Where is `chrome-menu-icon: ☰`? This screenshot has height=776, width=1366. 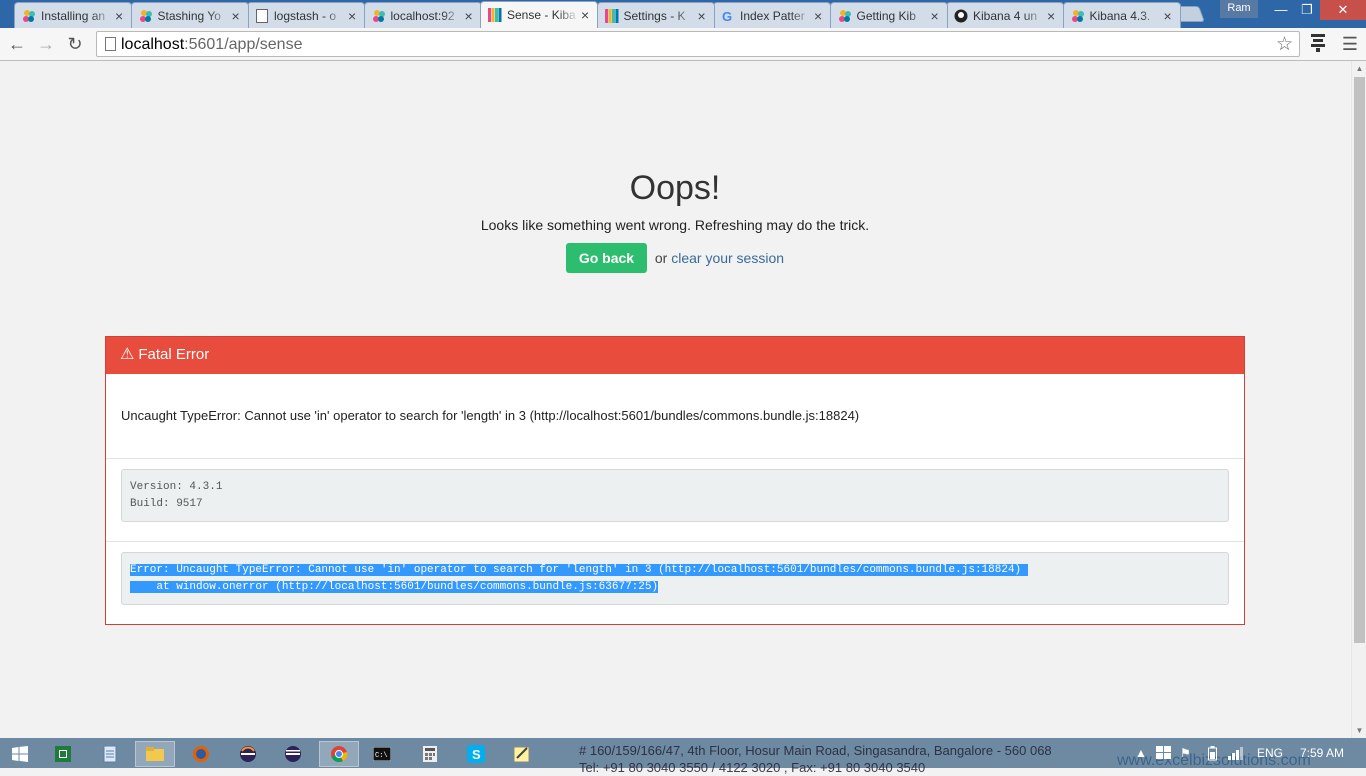 chrome-menu-icon: ☰ is located at coordinates (1350, 44).